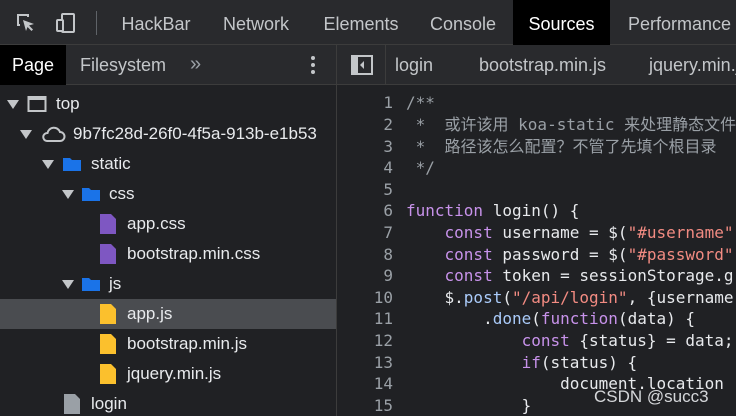 This screenshot has width=736, height=416. Describe the element at coordinates (383, 405) in the screenshot. I see `line-number: 15` at that location.